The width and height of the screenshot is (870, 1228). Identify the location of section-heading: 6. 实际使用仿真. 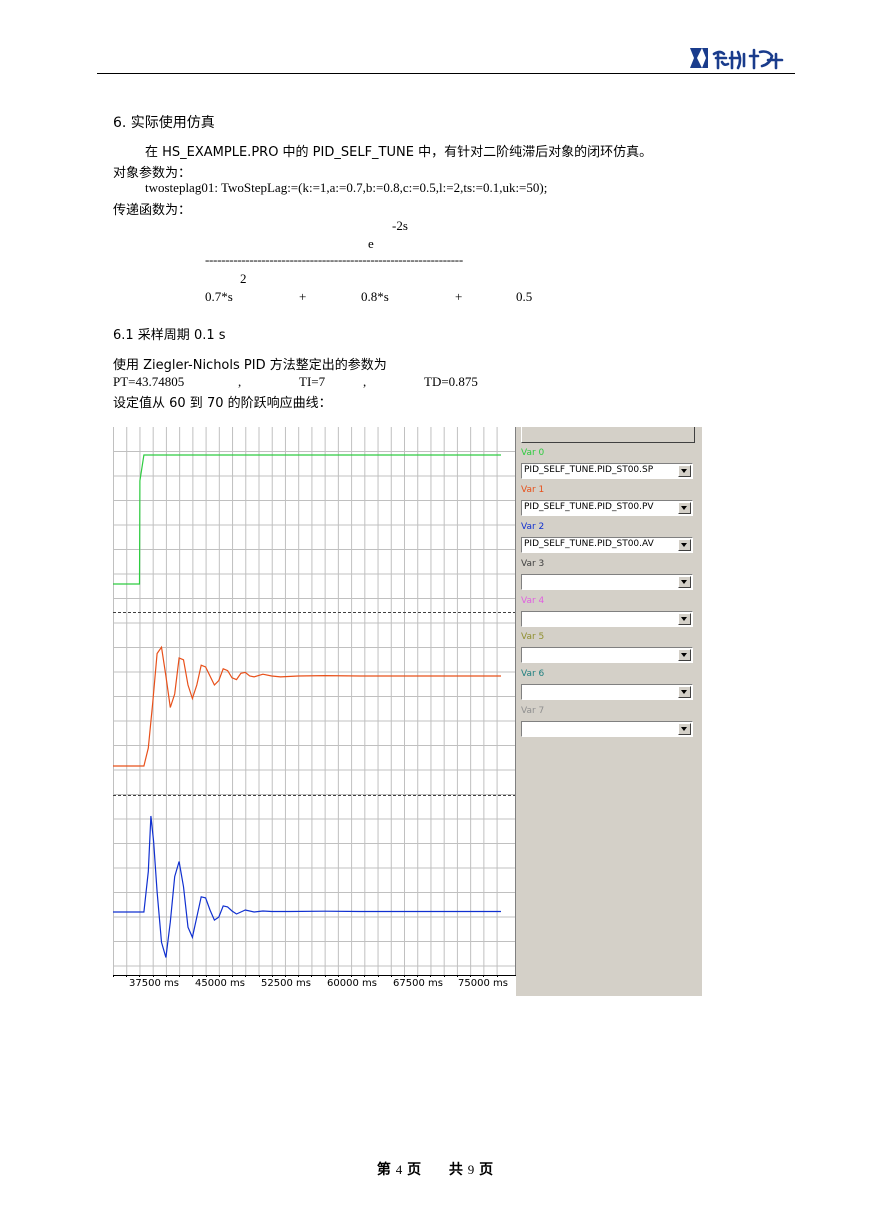
(164, 123).